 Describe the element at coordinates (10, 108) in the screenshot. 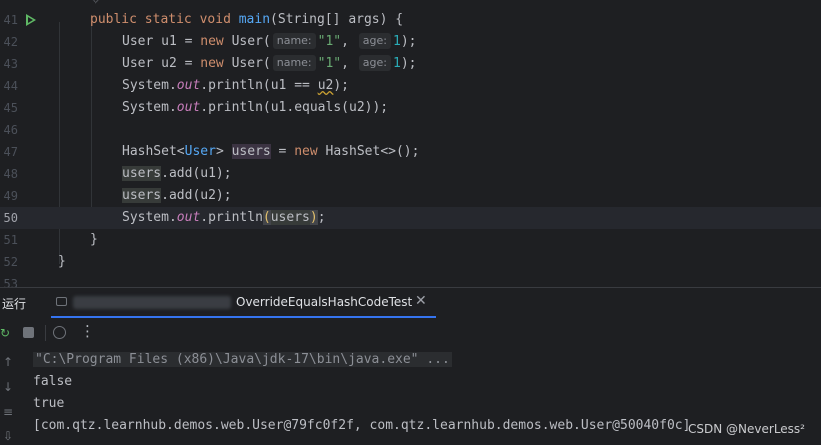

I see `line-number: 45` at that location.